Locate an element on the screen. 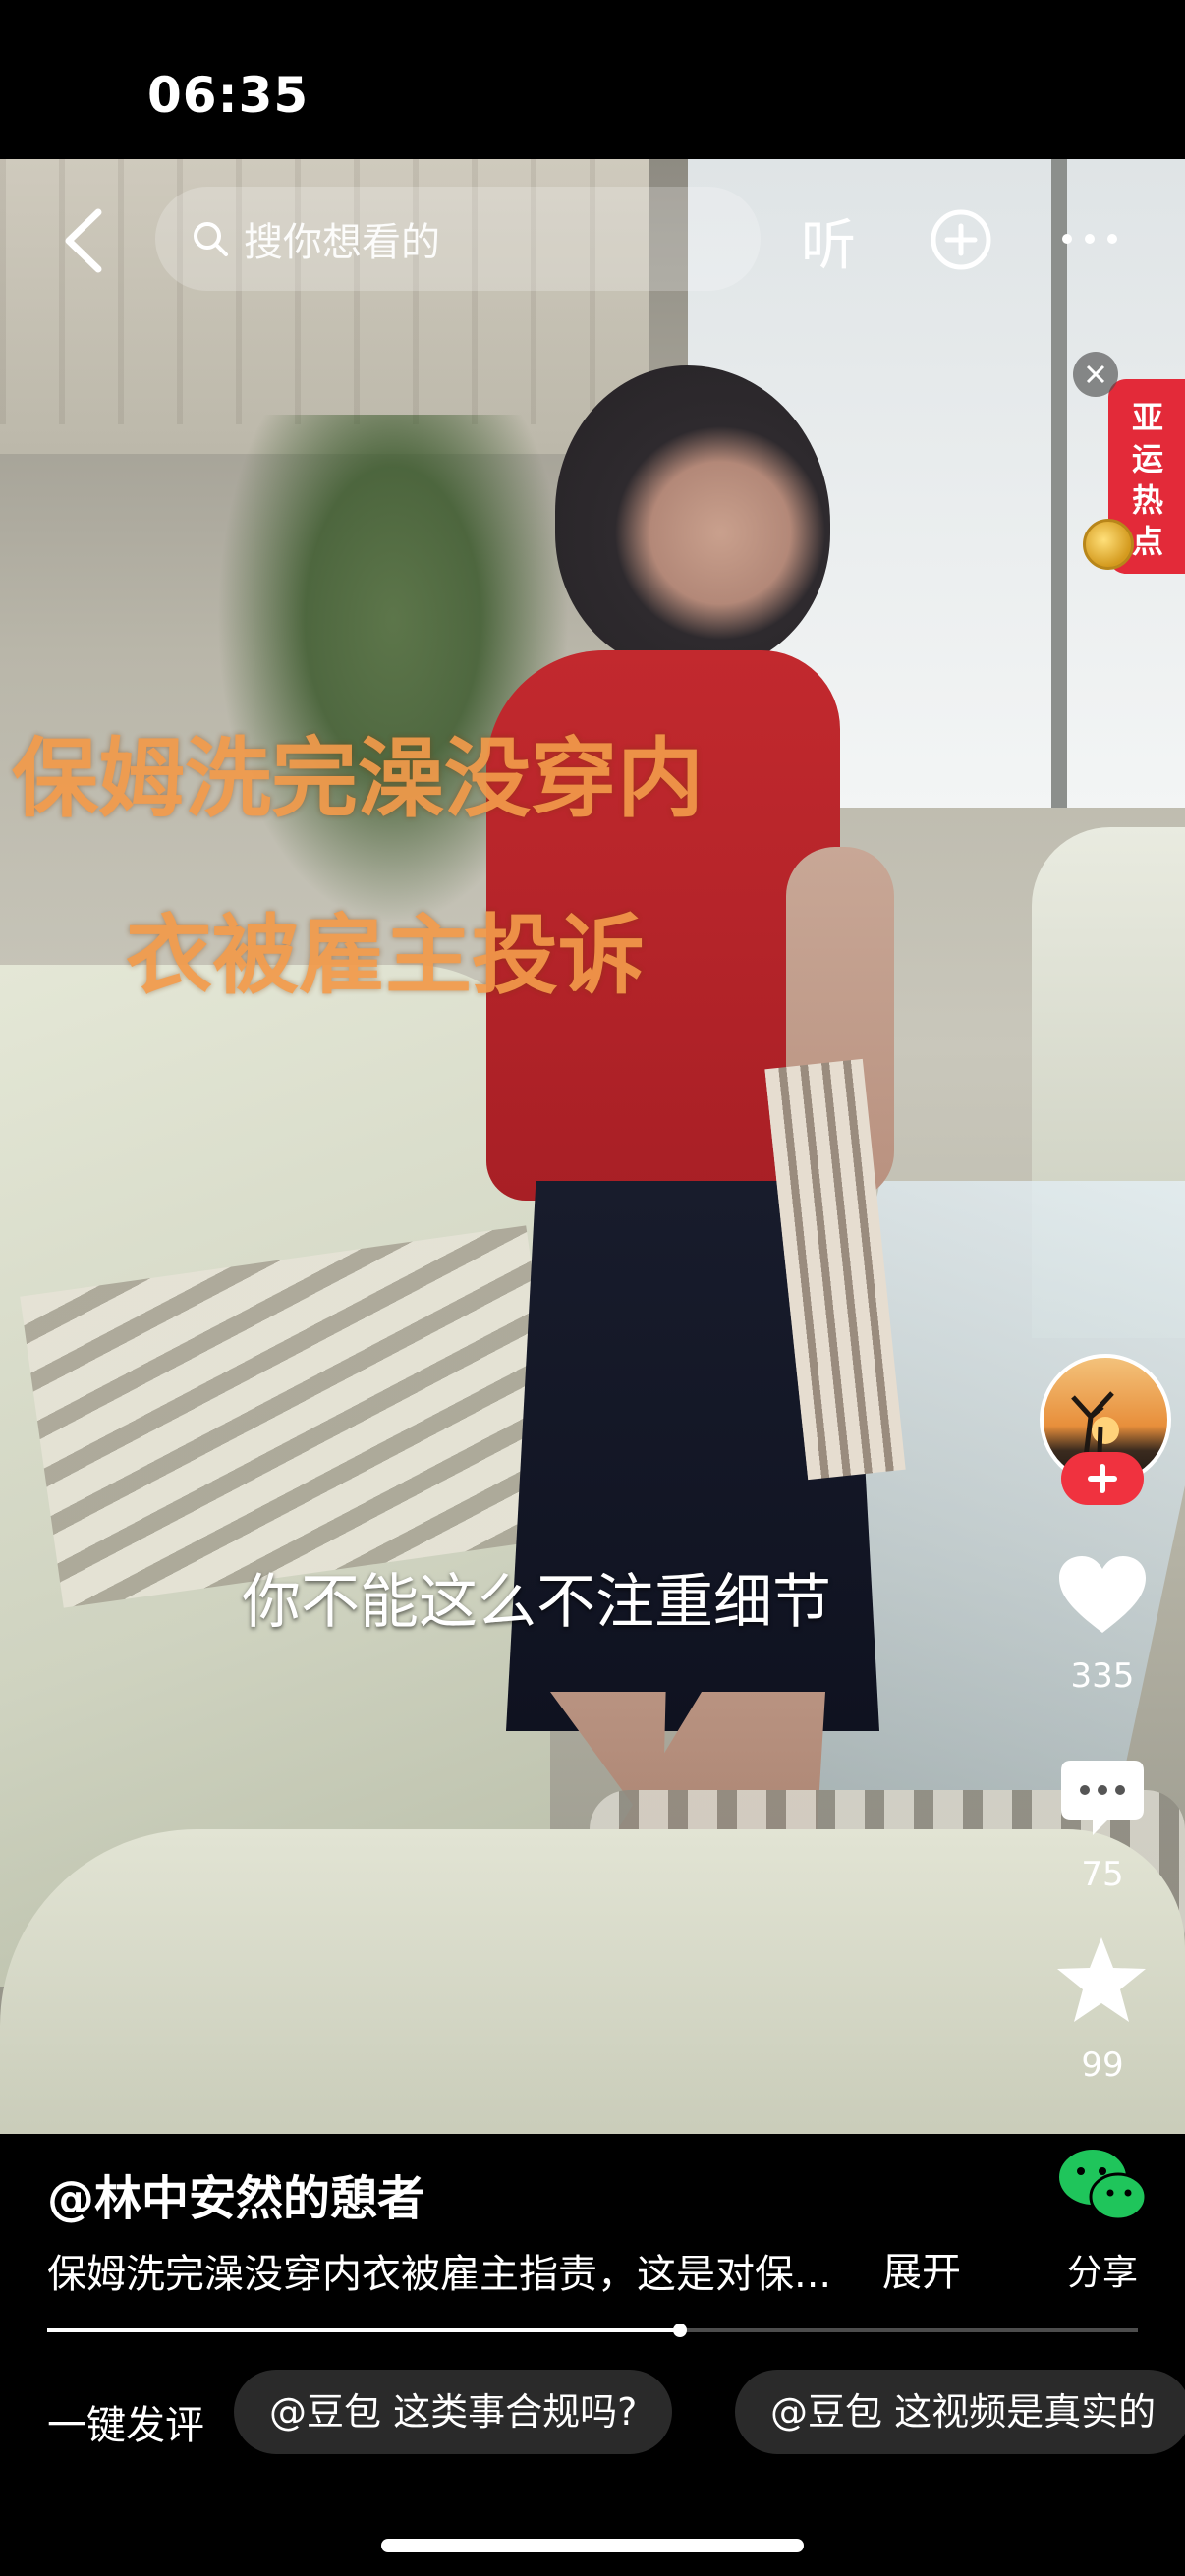  star-icon is located at coordinates (1102, 1979).